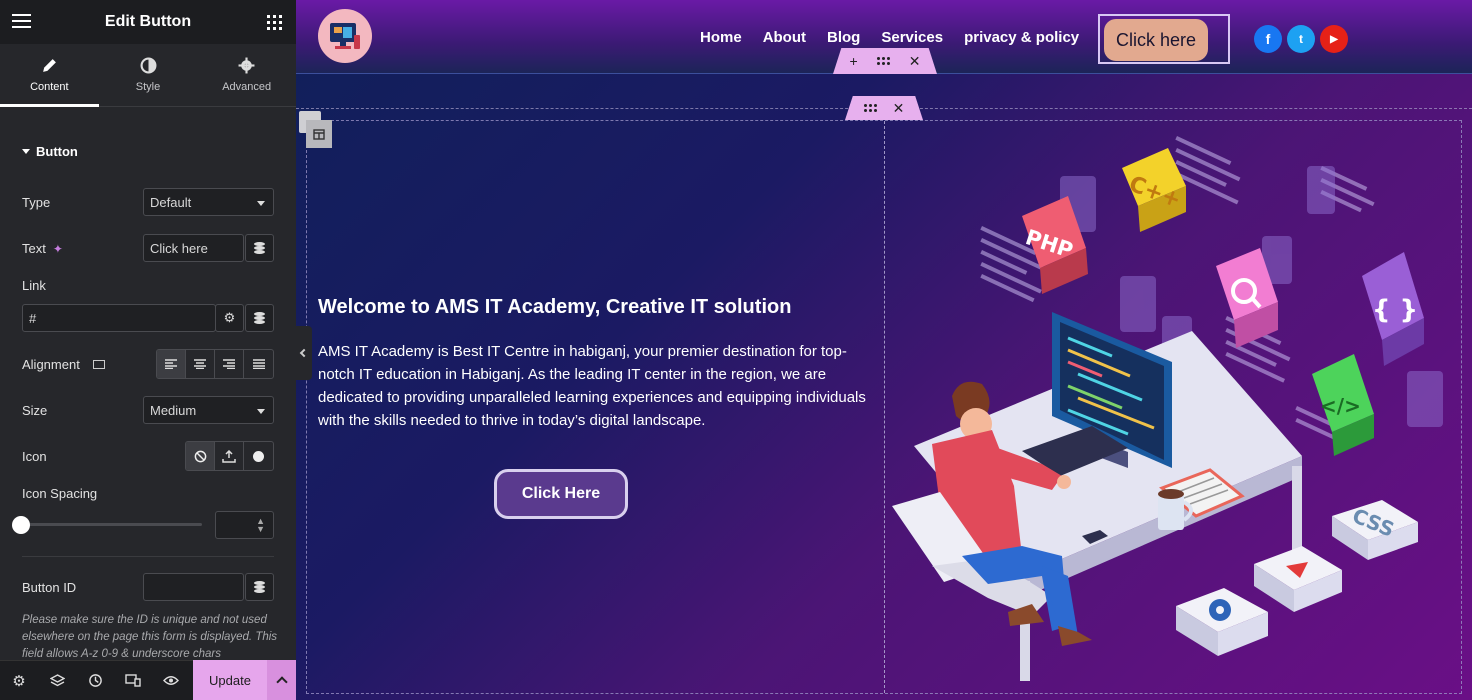 Image resolution: width=1472 pixels, height=700 pixels. I want to click on chevron-down-icon, so click(261, 203).